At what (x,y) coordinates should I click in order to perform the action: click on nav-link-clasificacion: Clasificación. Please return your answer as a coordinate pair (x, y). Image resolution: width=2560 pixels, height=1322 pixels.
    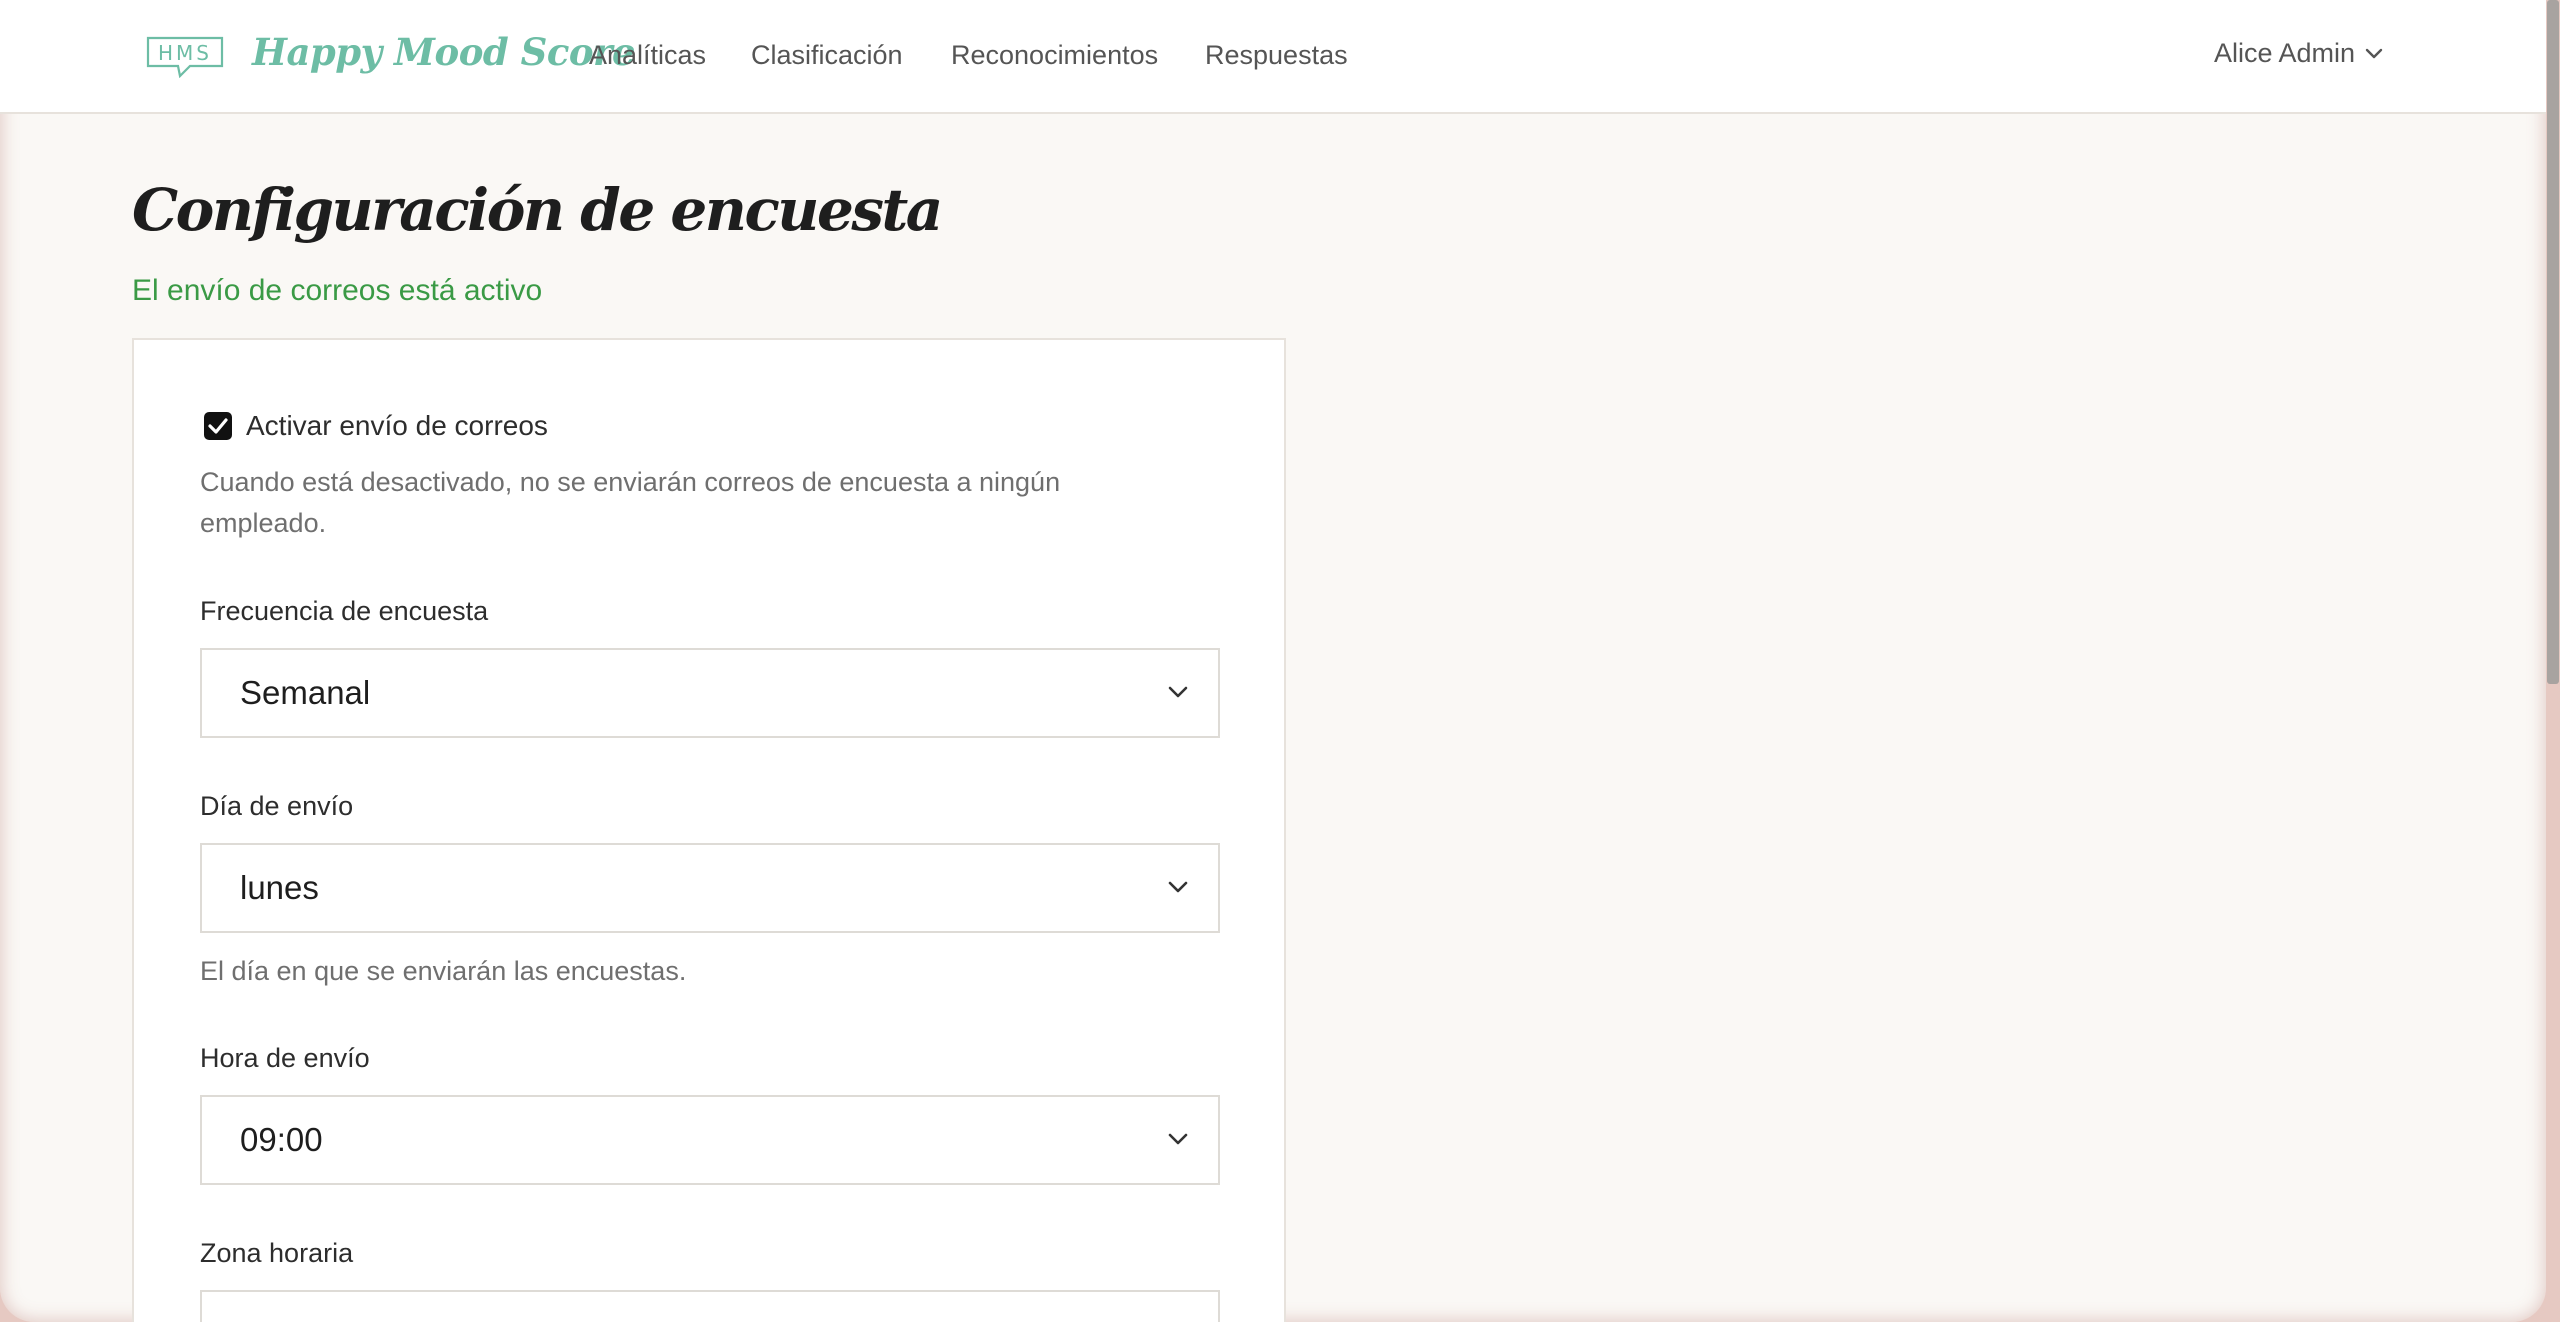
    Looking at the image, I should click on (827, 55).